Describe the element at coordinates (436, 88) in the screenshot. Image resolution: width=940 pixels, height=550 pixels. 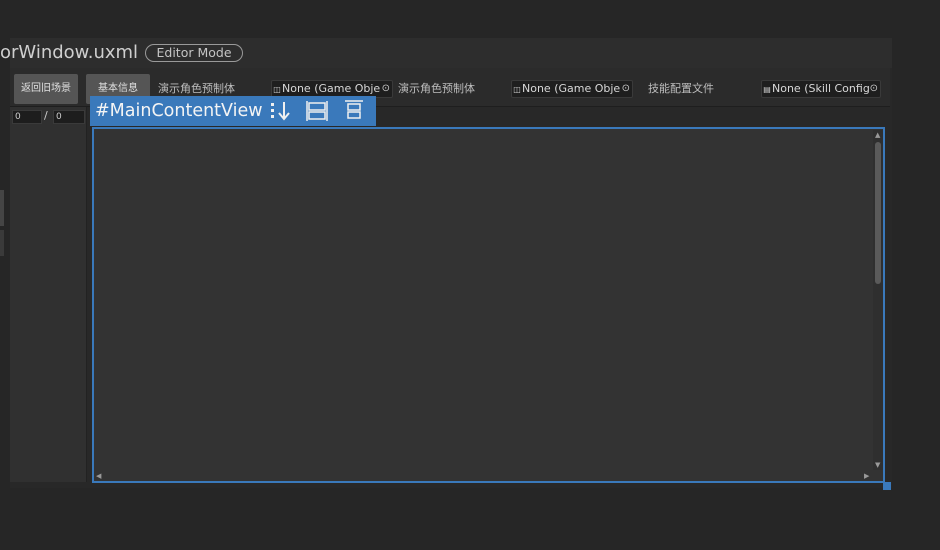
I see `preview-character-prefab-label-2: 演示角色预制体` at that location.